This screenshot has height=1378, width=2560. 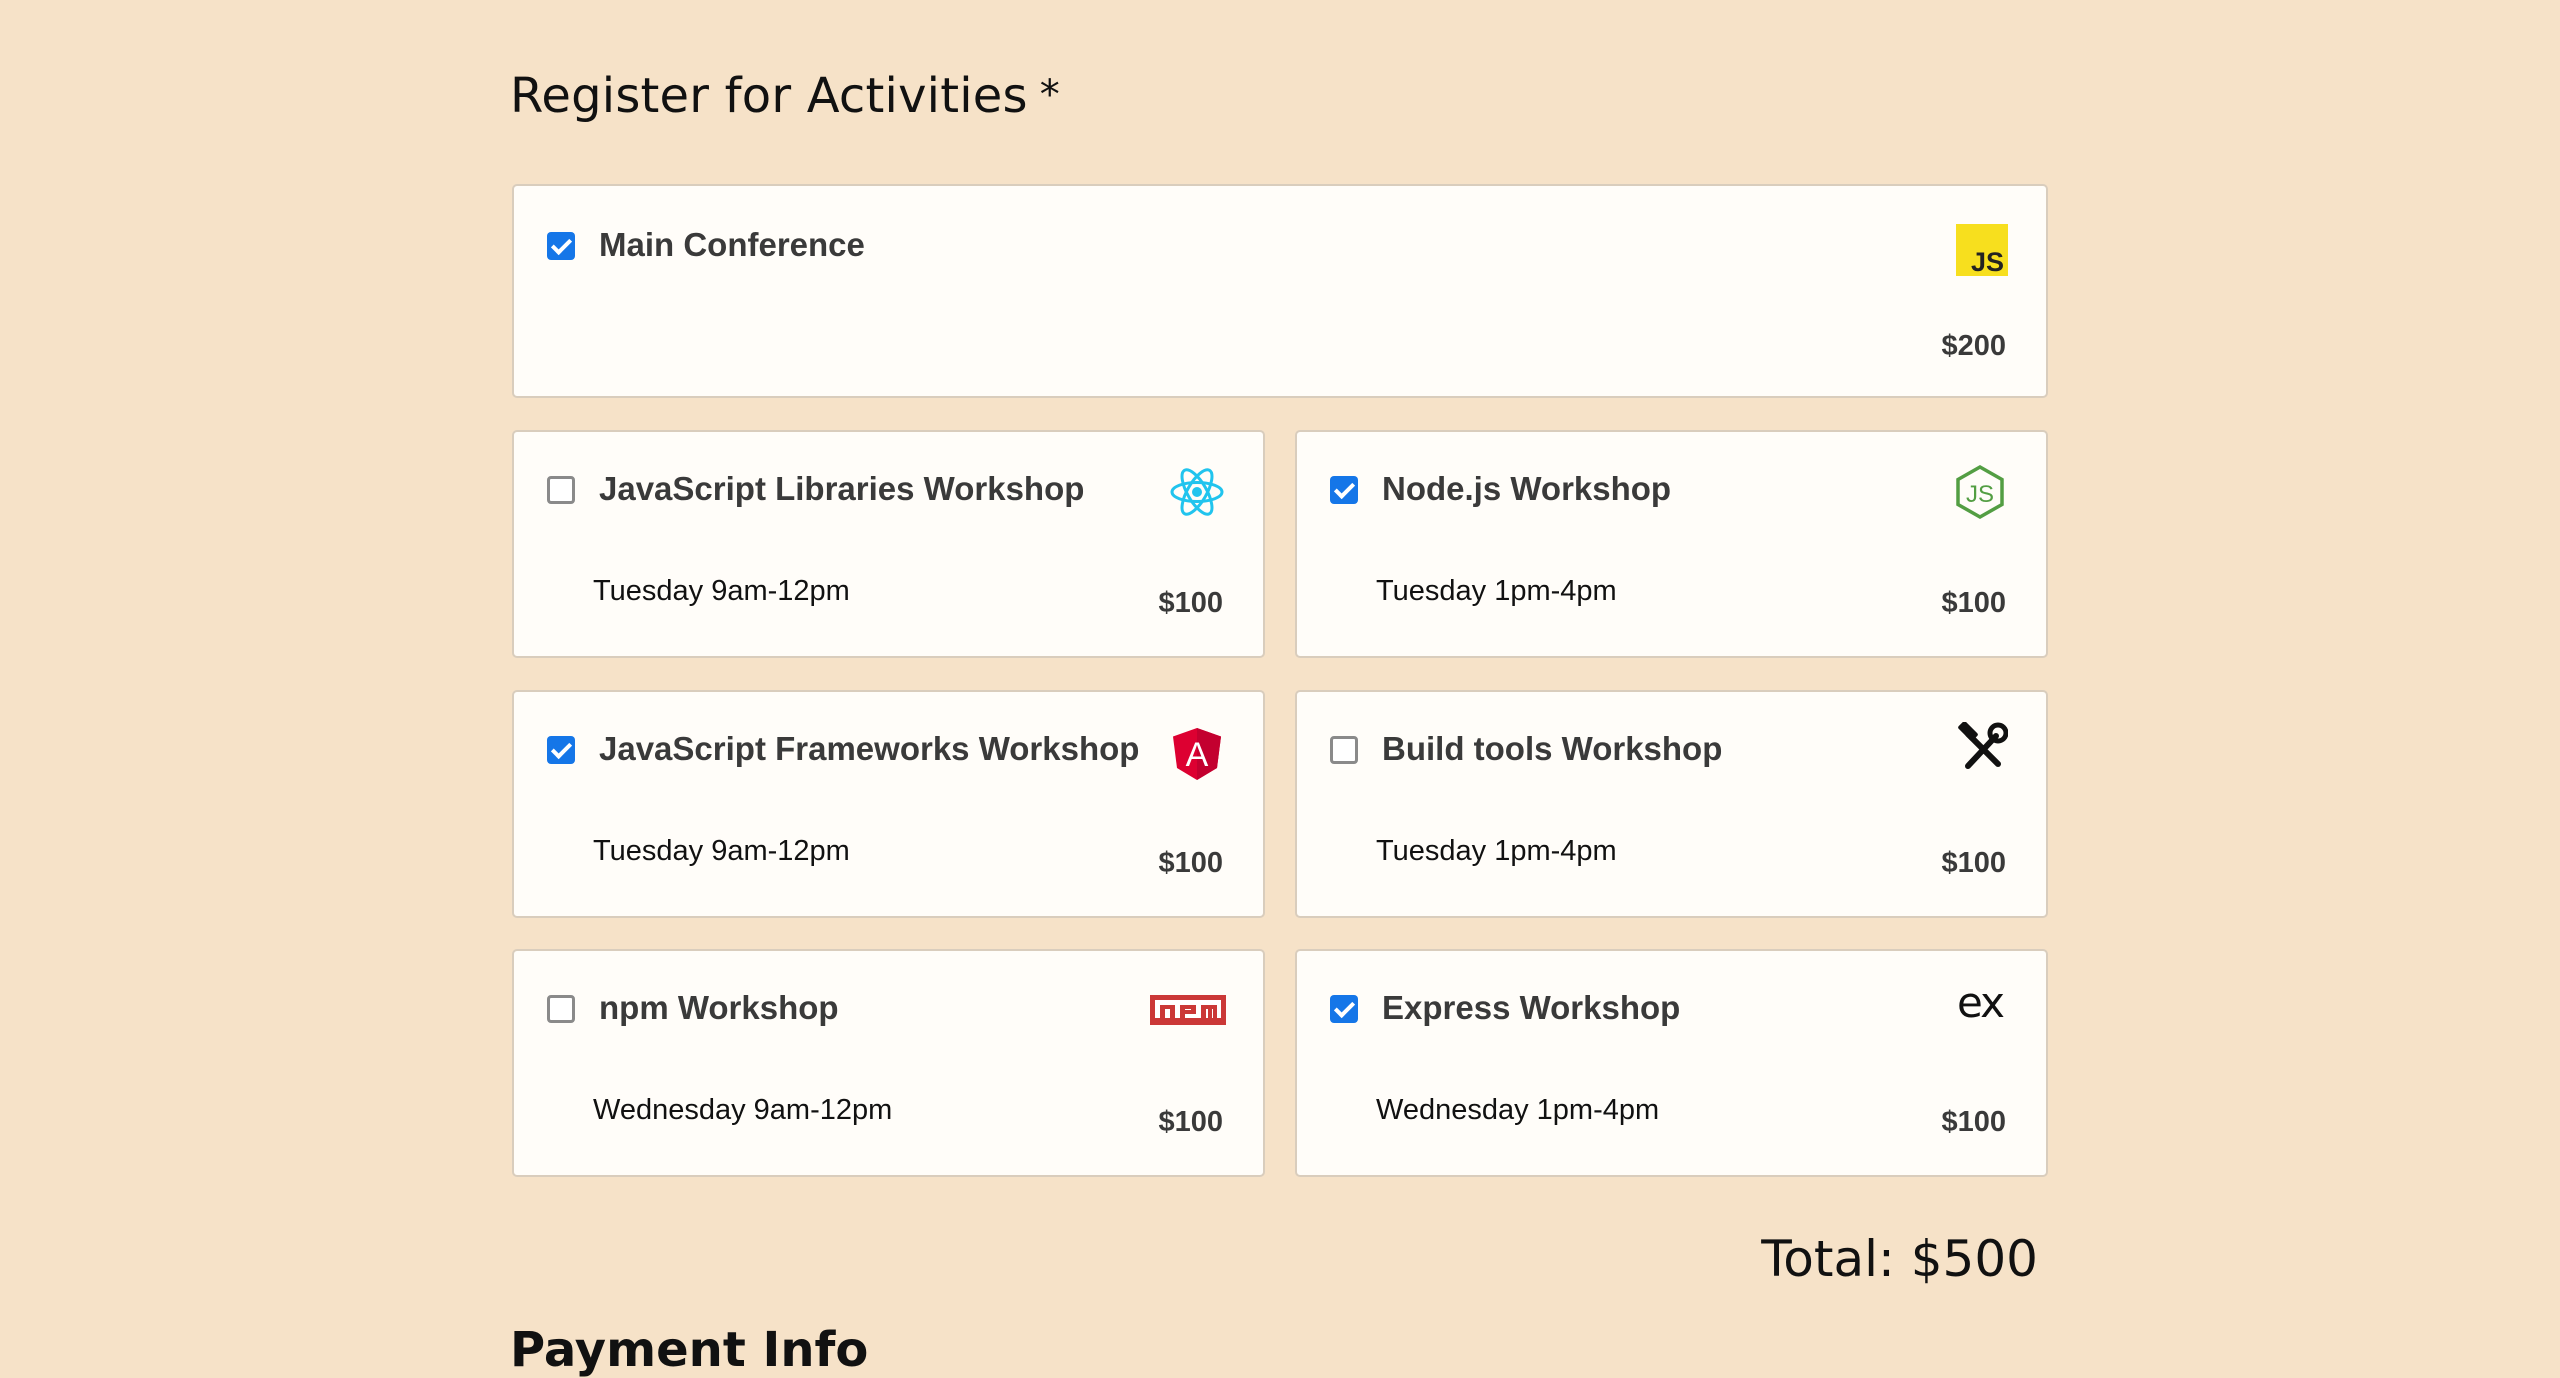 I want to click on payment-section-title: Payment Info, so click(x=689, y=1350).